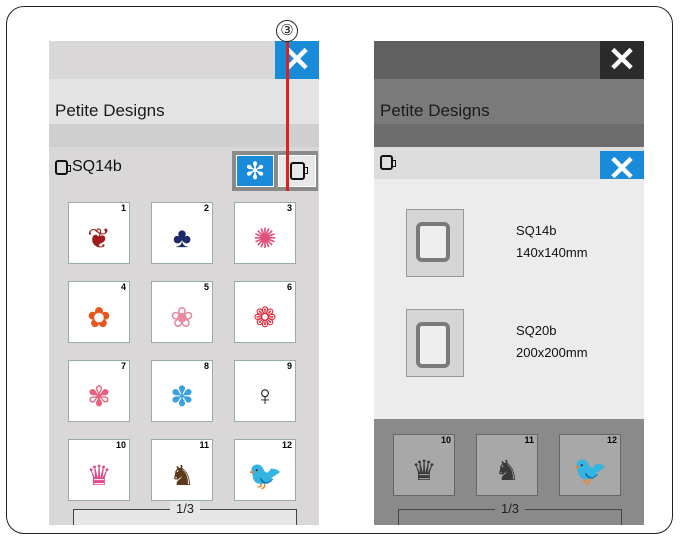 The width and height of the screenshot is (681, 540). Describe the element at coordinates (206, 208) in the screenshot. I see `design-number: 2` at that location.